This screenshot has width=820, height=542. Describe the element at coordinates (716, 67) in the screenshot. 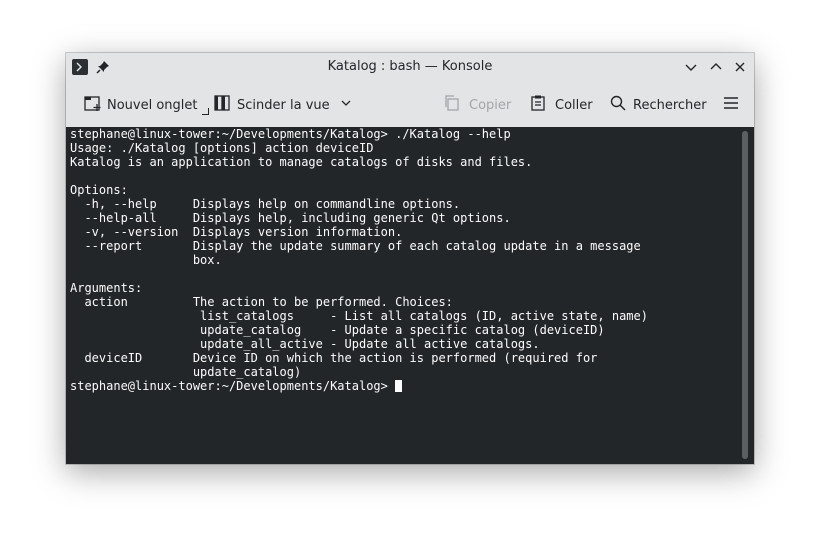

I see `chevron-up-icon` at that location.